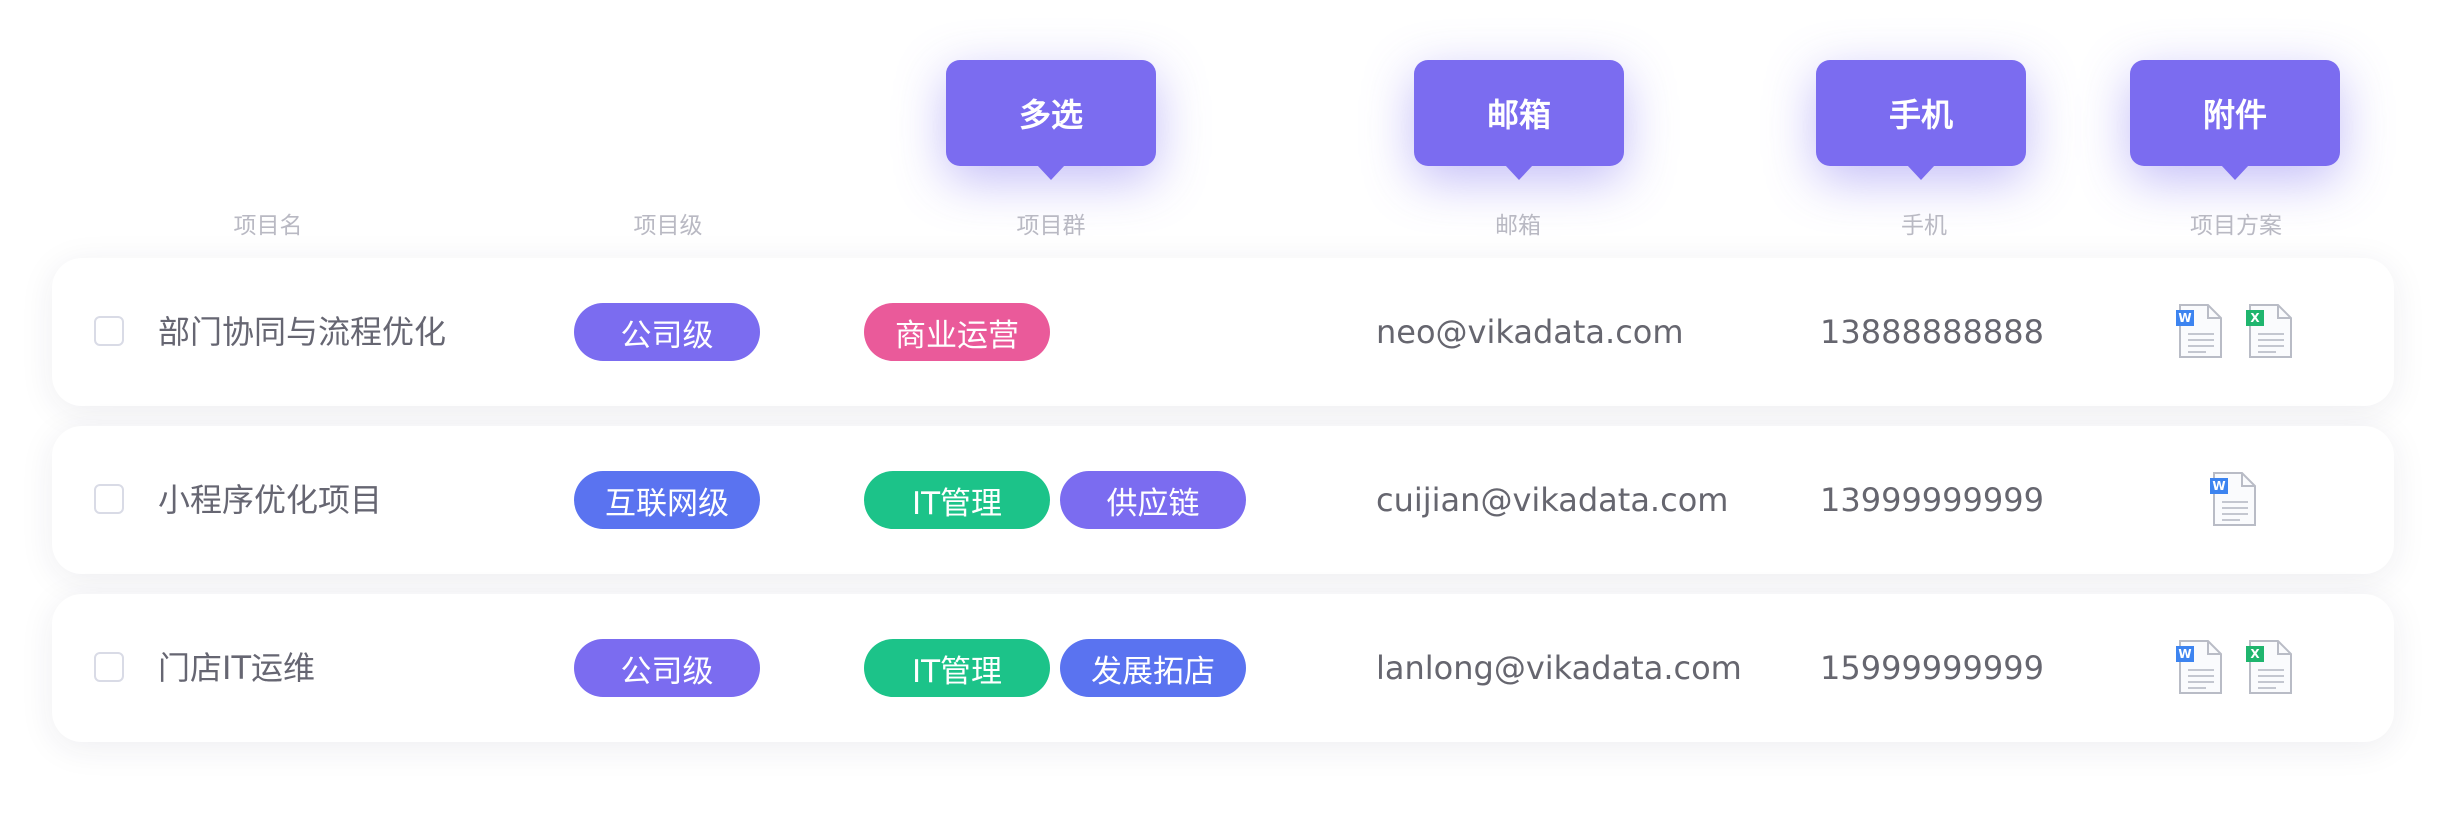 This screenshot has height=816, width=2446. What do you see at coordinates (668, 223) in the screenshot?
I see `column-header-level: 项目级` at bounding box center [668, 223].